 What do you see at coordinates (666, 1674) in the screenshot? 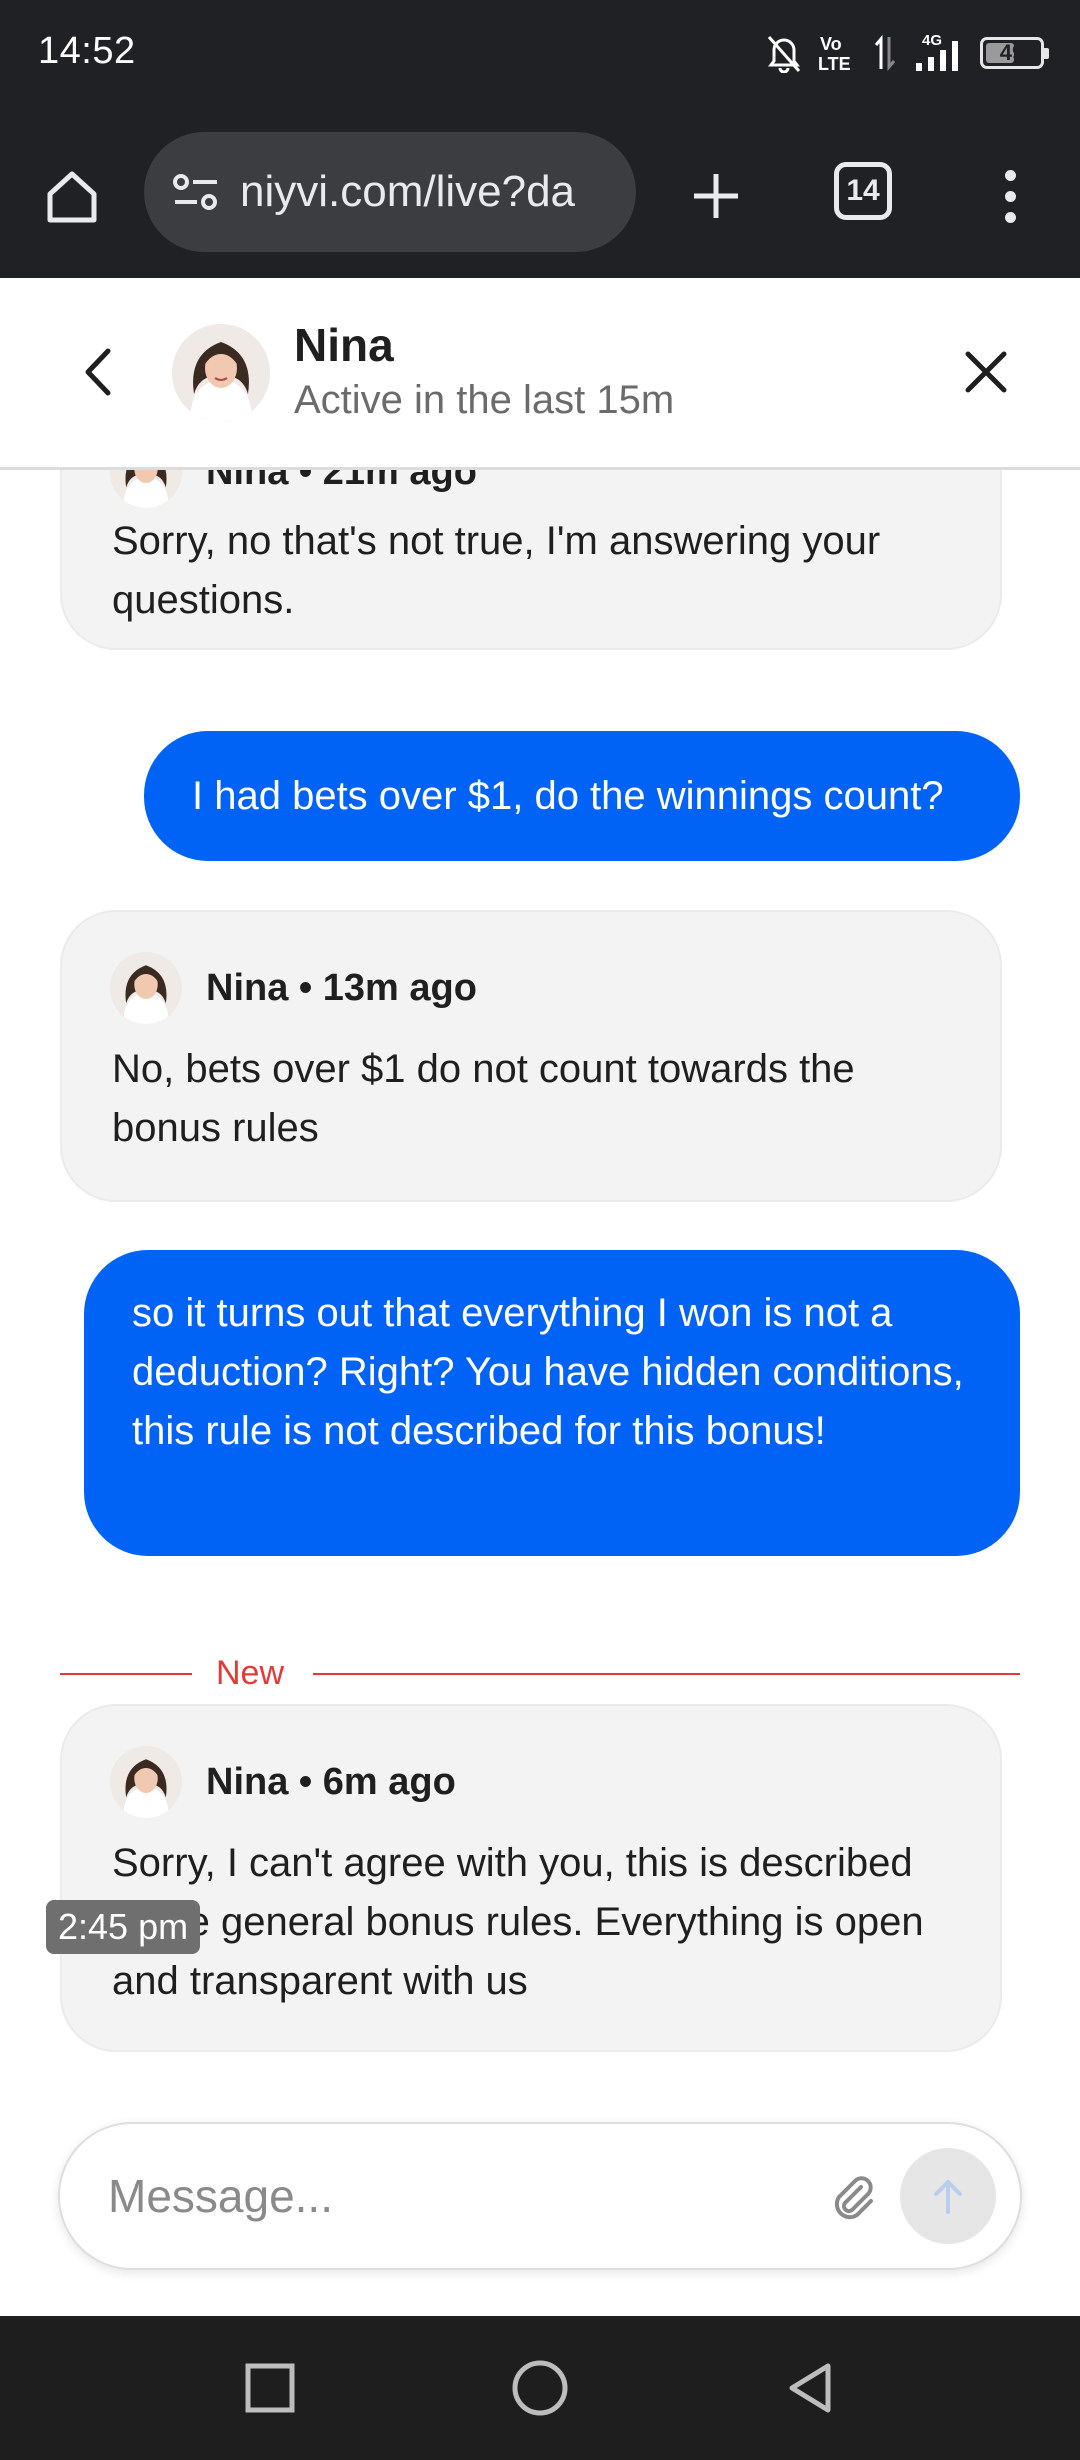
I see `divider-line-right` at bounding box center [666, 1674].